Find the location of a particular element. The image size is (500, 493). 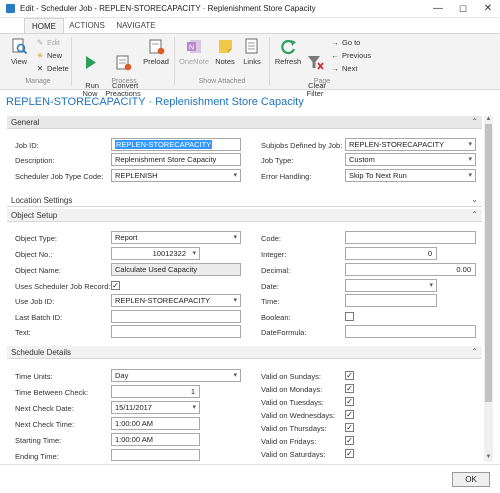

links-label: Links is located at coordinates (252, 61).